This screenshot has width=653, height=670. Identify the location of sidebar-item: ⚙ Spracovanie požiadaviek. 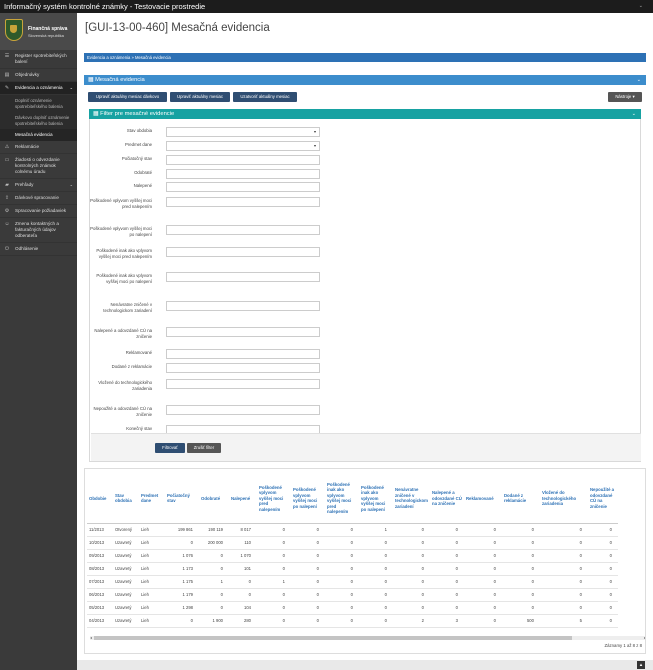
(38, 211).